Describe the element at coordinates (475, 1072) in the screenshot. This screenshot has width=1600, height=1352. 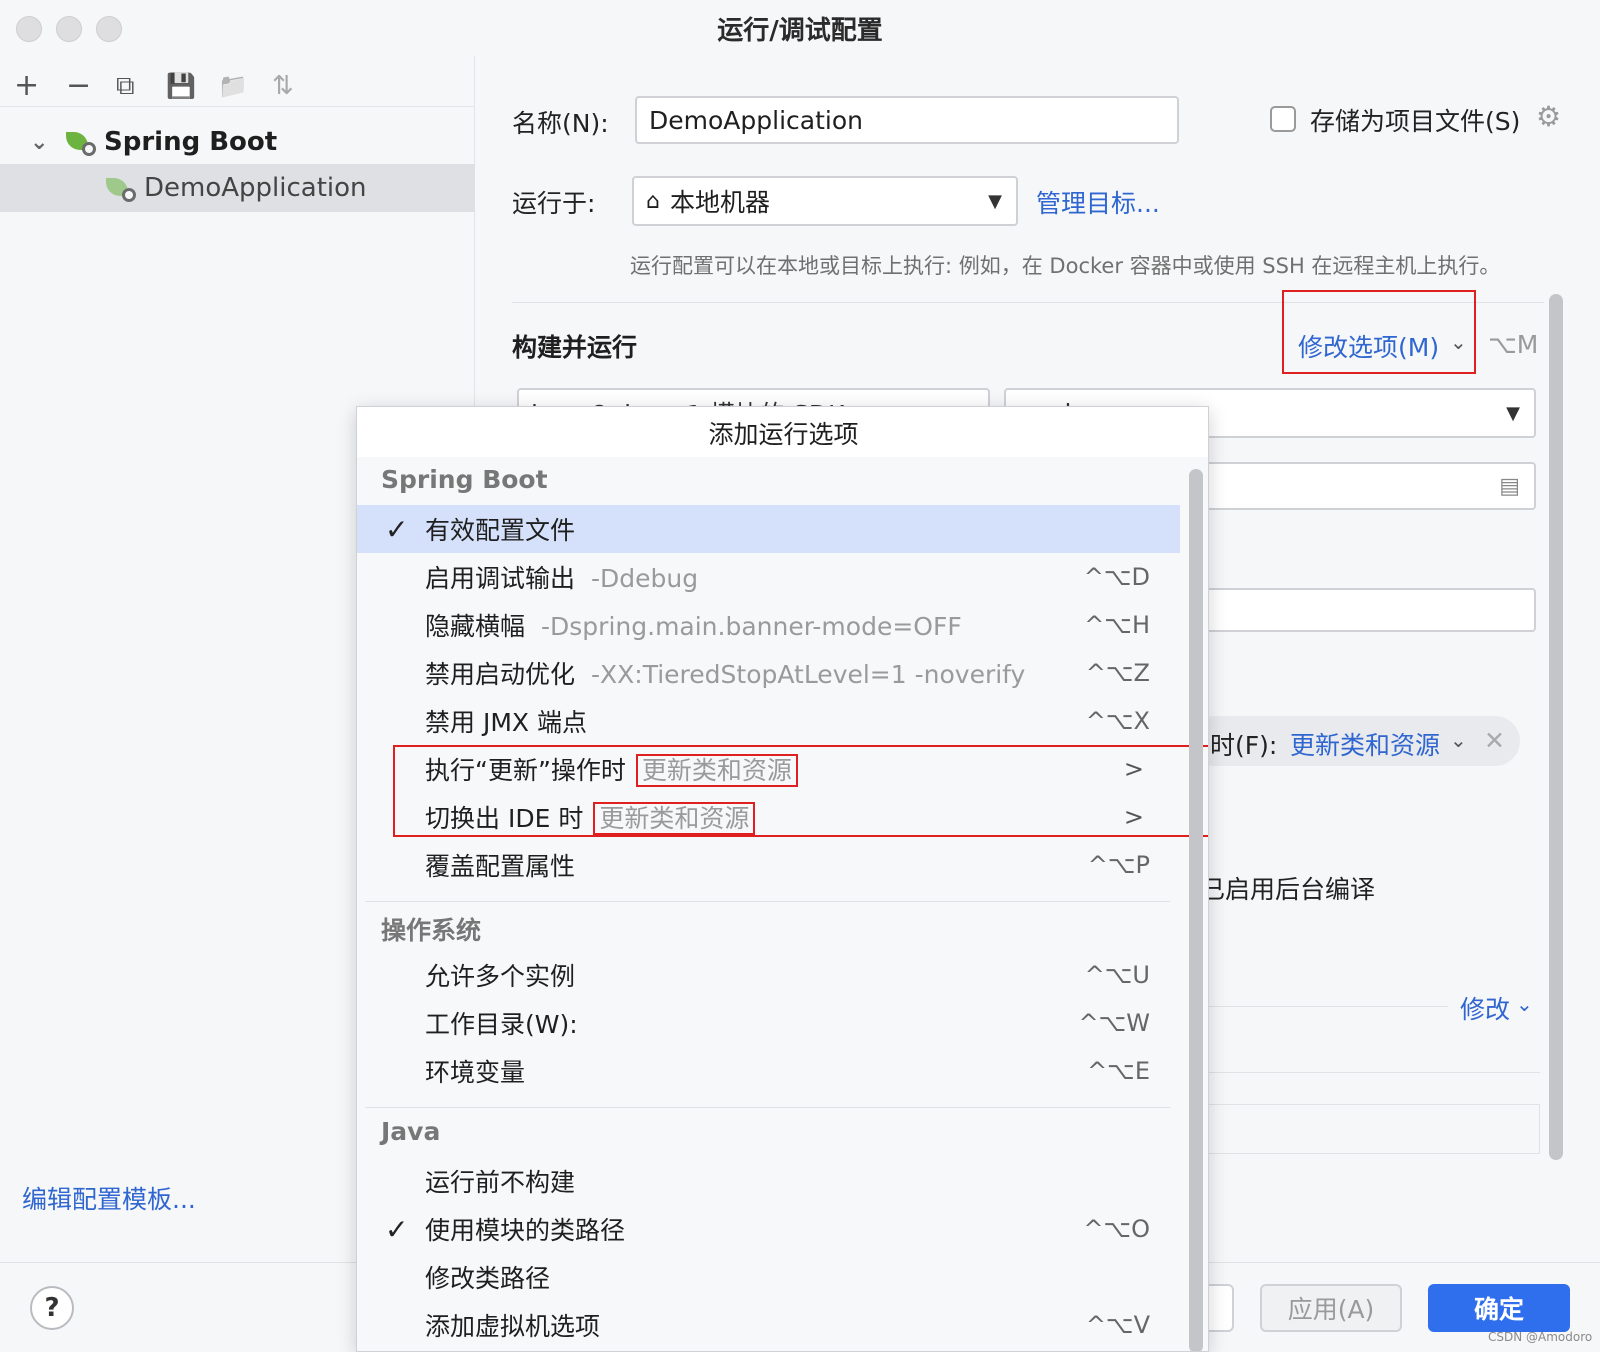
I see `option-label: 环境变量` at that location.